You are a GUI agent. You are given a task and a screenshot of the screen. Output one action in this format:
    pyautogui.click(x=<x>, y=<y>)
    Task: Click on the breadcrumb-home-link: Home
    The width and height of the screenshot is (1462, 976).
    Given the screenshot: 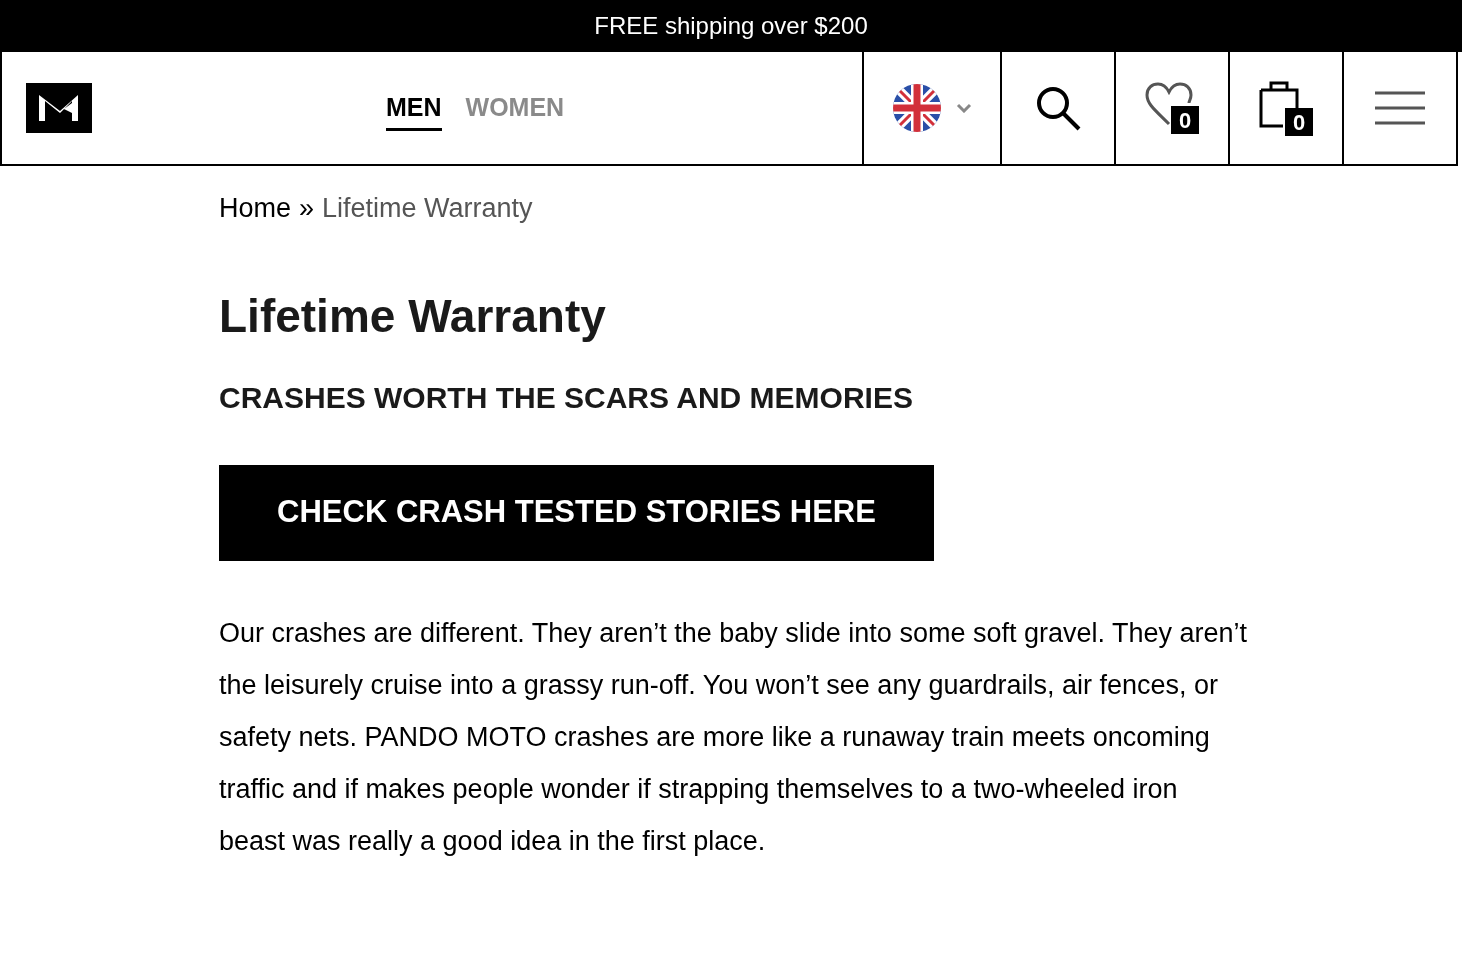 What is the action you would take?
    pyautogui.click(x=255, y=208)
    